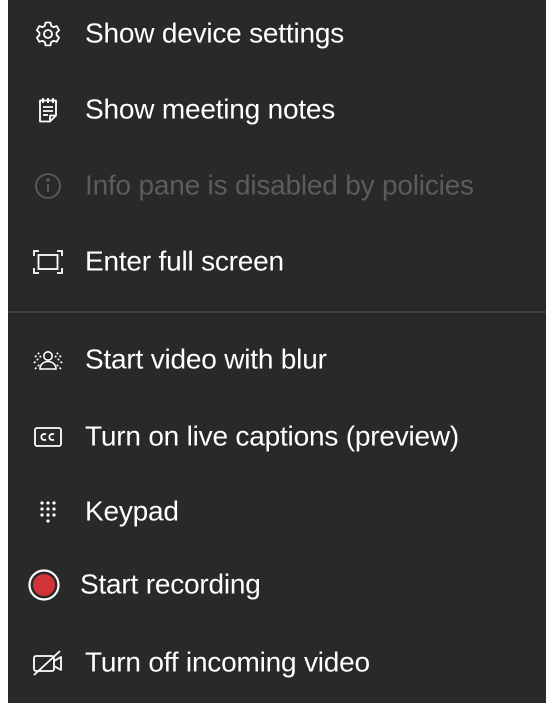 This screenshot has height=703, width=546. I want to click on menu-item-show-meeting-notes: Show meeting notes, so click(277, 110).